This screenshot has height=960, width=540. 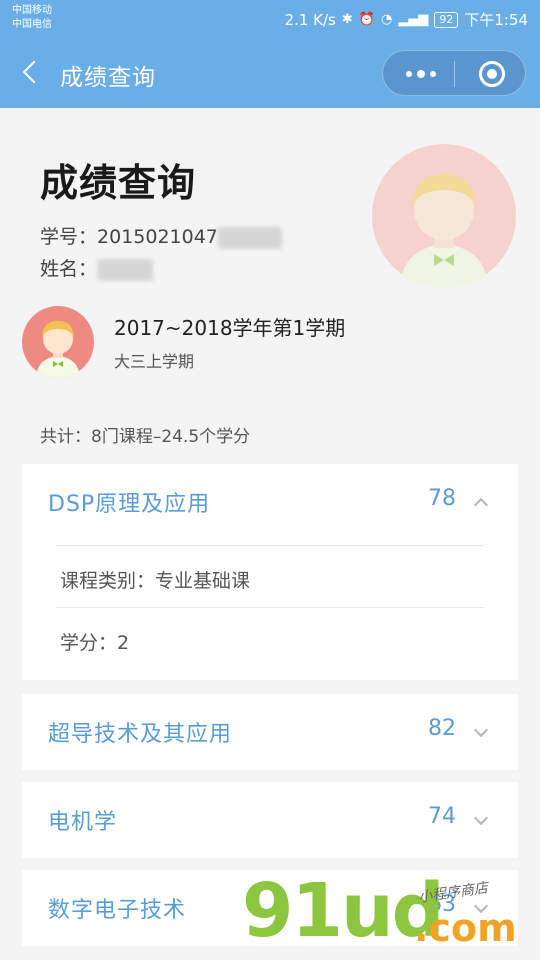 I want to click on page-title: 成绩查询, so click(x=118, y=183).